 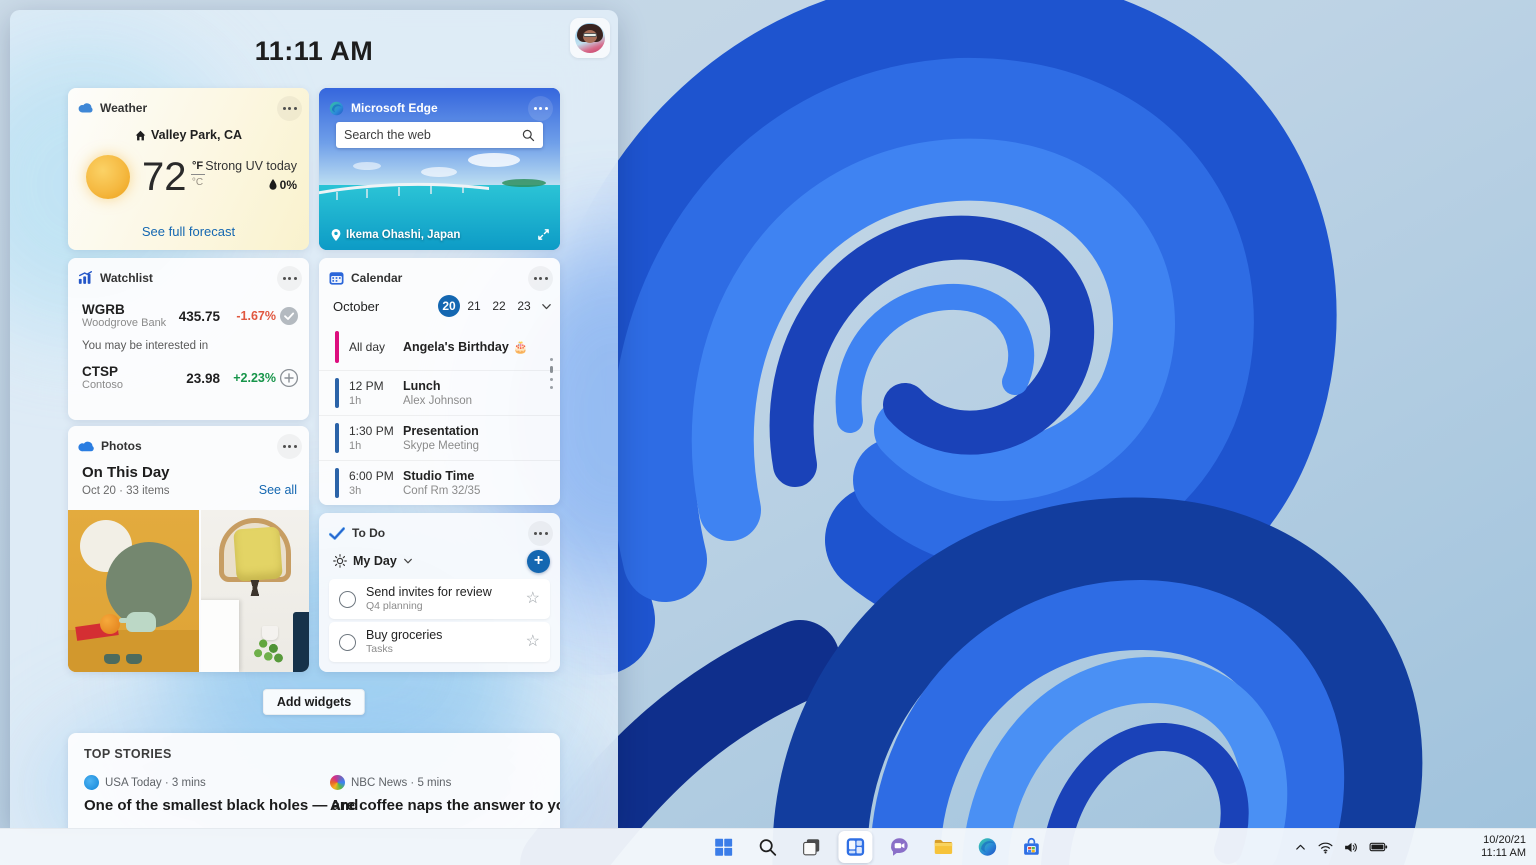 What do you see at coordinates (1503, 853) in the screenshot?
I see `taskbar-time: 11:11 AM` at bounding box center [1503, 853].